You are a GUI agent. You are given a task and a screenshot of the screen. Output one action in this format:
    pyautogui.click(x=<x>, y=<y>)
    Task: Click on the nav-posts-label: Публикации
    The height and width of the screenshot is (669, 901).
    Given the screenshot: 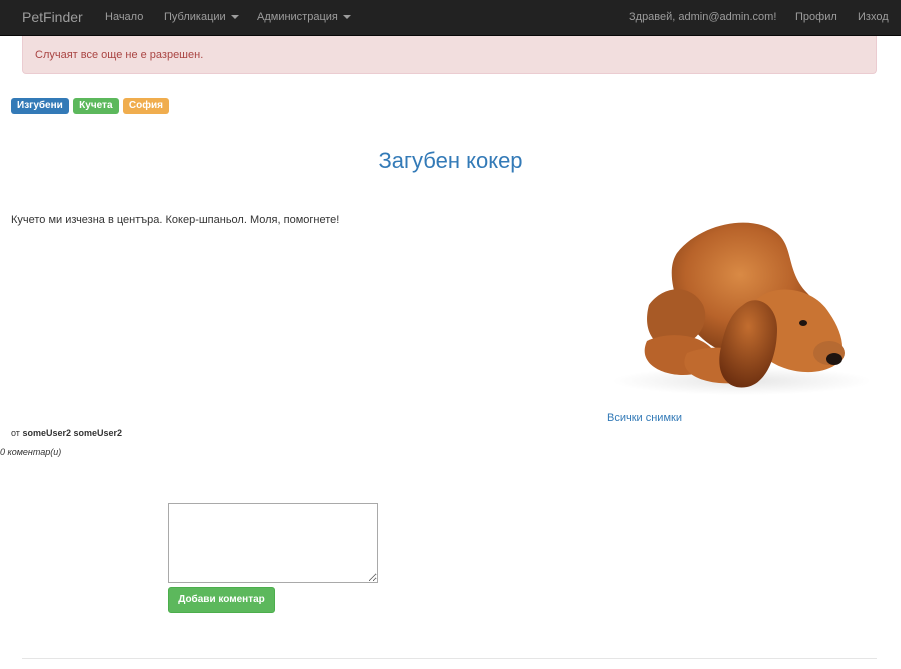 What is the action you would take?
    pyautogui.click(x=195, y=17)
    